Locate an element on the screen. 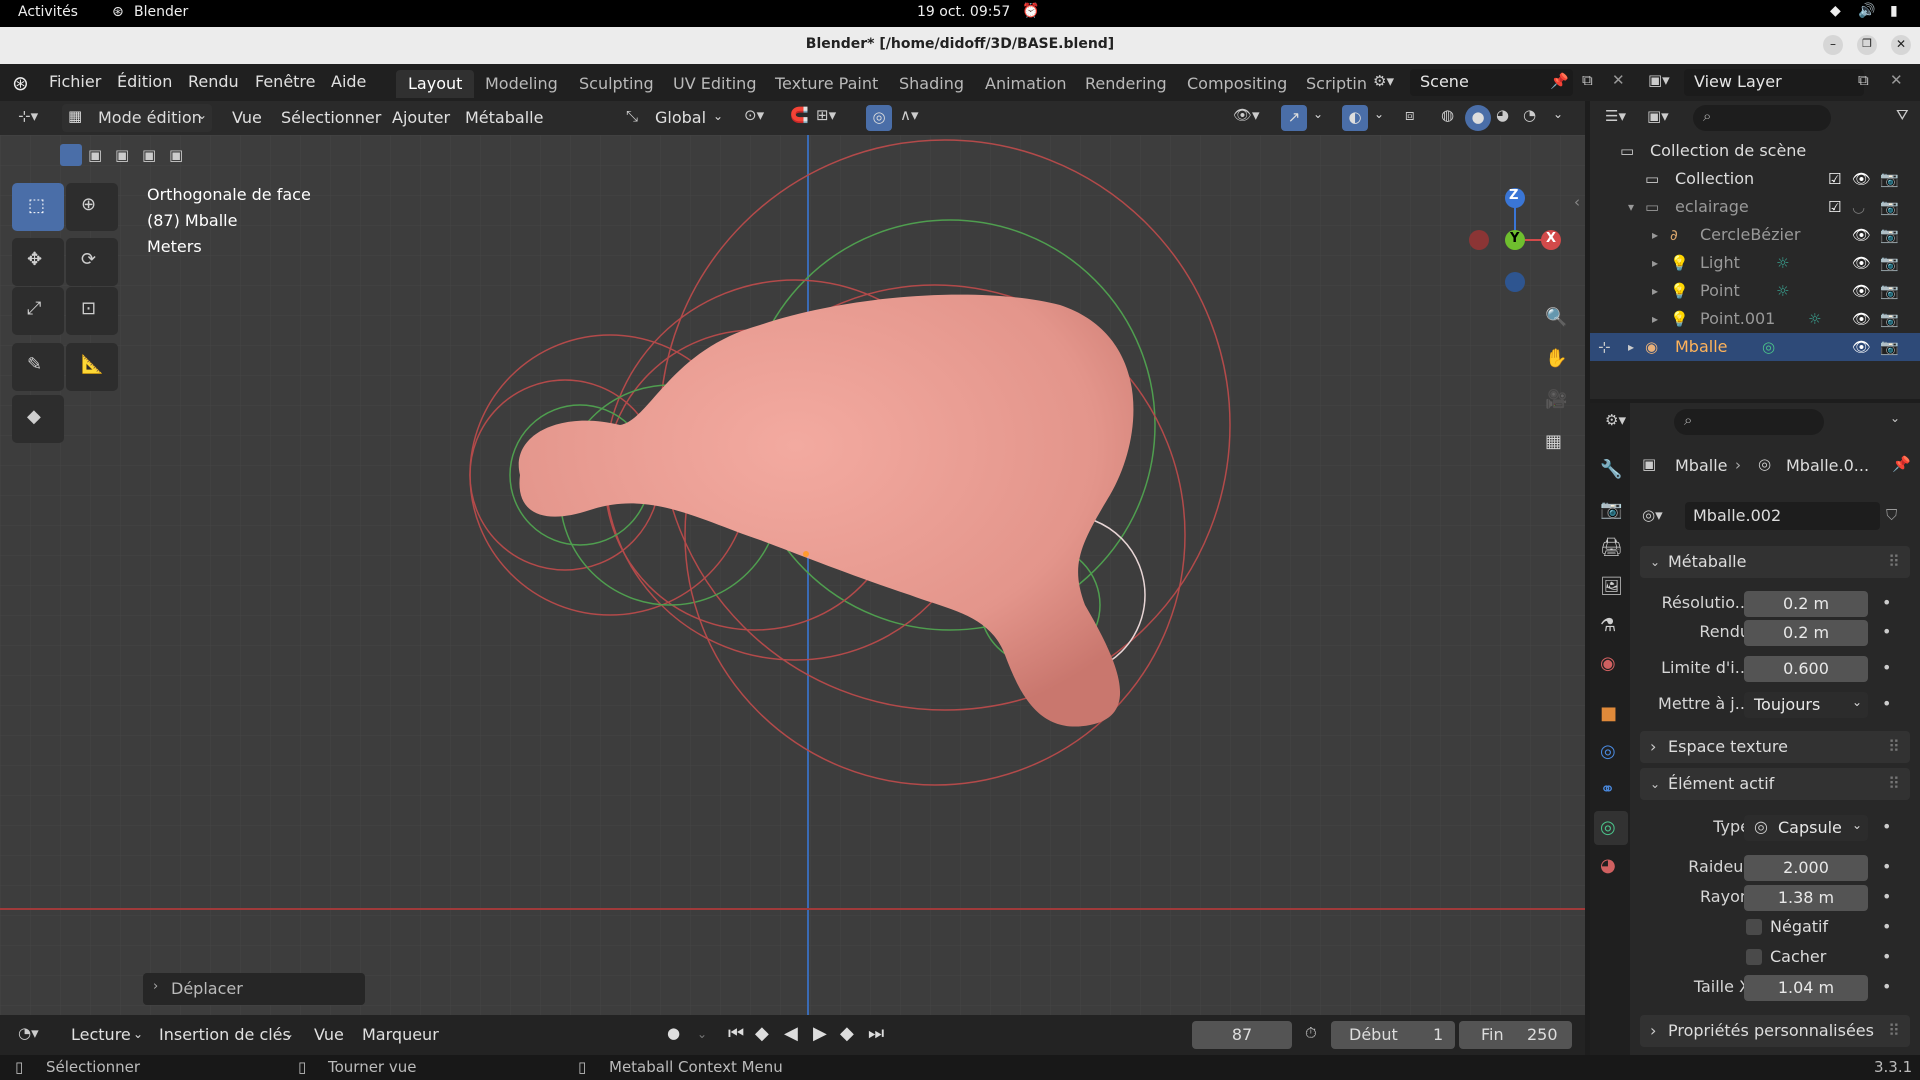  end-frame-field: Fin 250 is located at coordinates (1515, 1035).